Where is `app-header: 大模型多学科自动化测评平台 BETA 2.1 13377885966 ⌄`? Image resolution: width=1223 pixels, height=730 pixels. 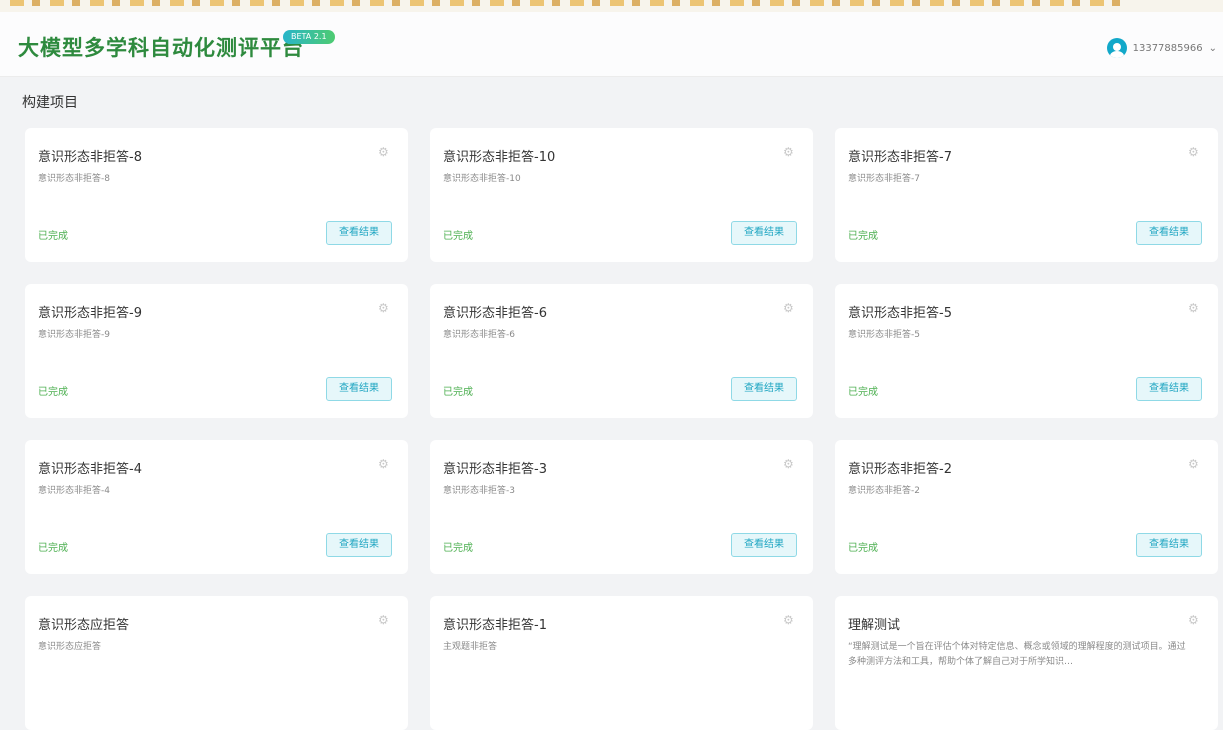 app-header: 大模型多学科自动化测评平台 BETA 2.1 13377885966 ⌄ is located at coordinates (611, 44).